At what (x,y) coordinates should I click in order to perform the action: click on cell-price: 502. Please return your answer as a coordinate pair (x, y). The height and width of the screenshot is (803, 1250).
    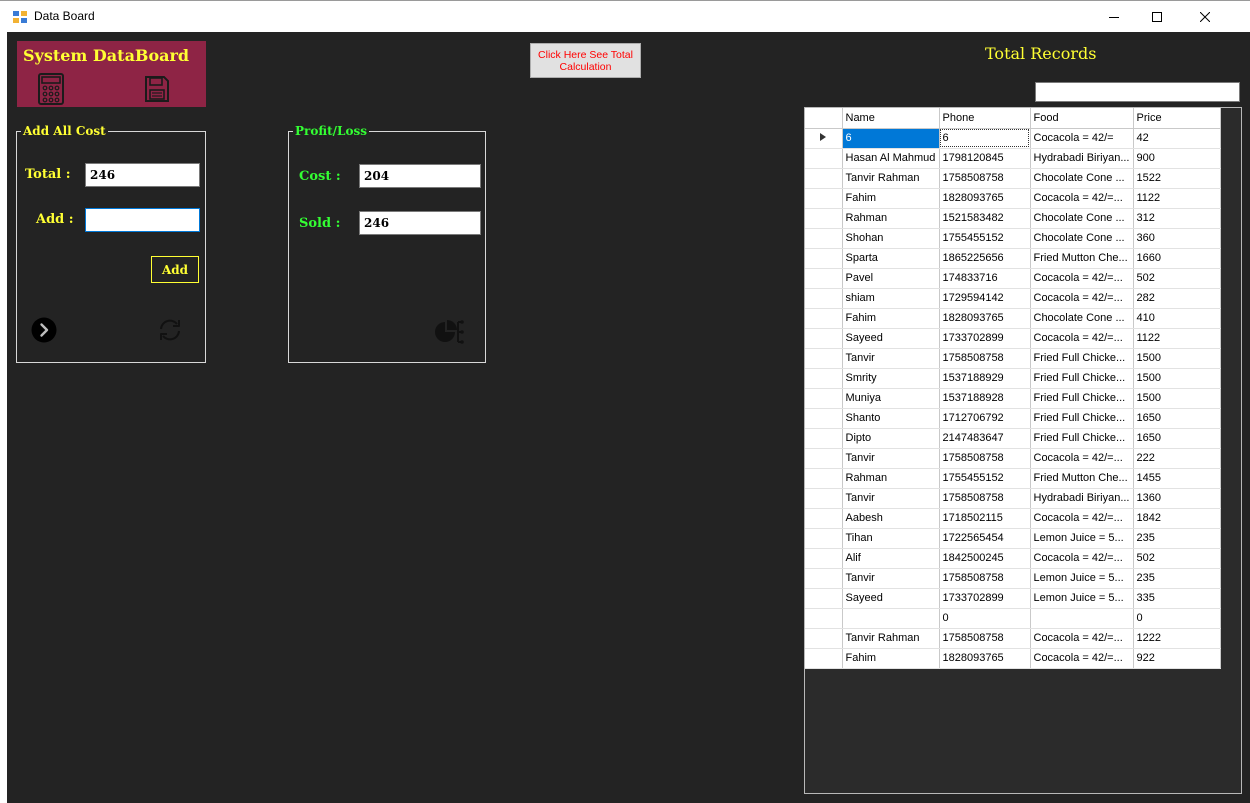
    Looking at the image, I should click on (1177, 278).